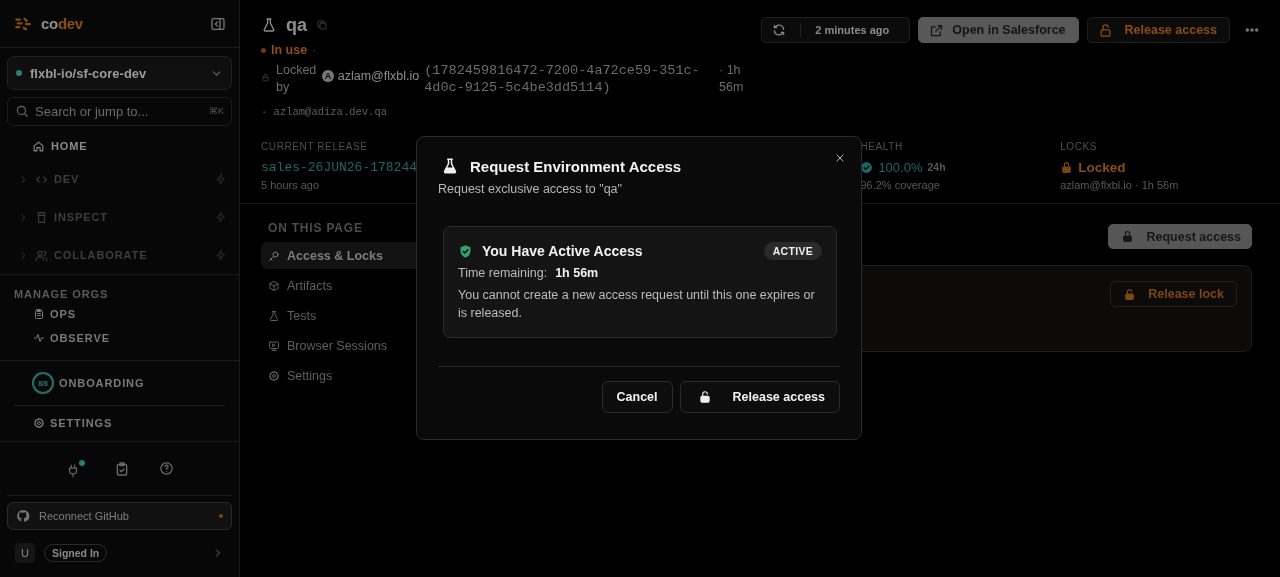 This screenshot has width=1280, height=577. What do you see at coordinates (41, 255) in the screenshot?
I see `people-icon` at bounding box center [41, 255].